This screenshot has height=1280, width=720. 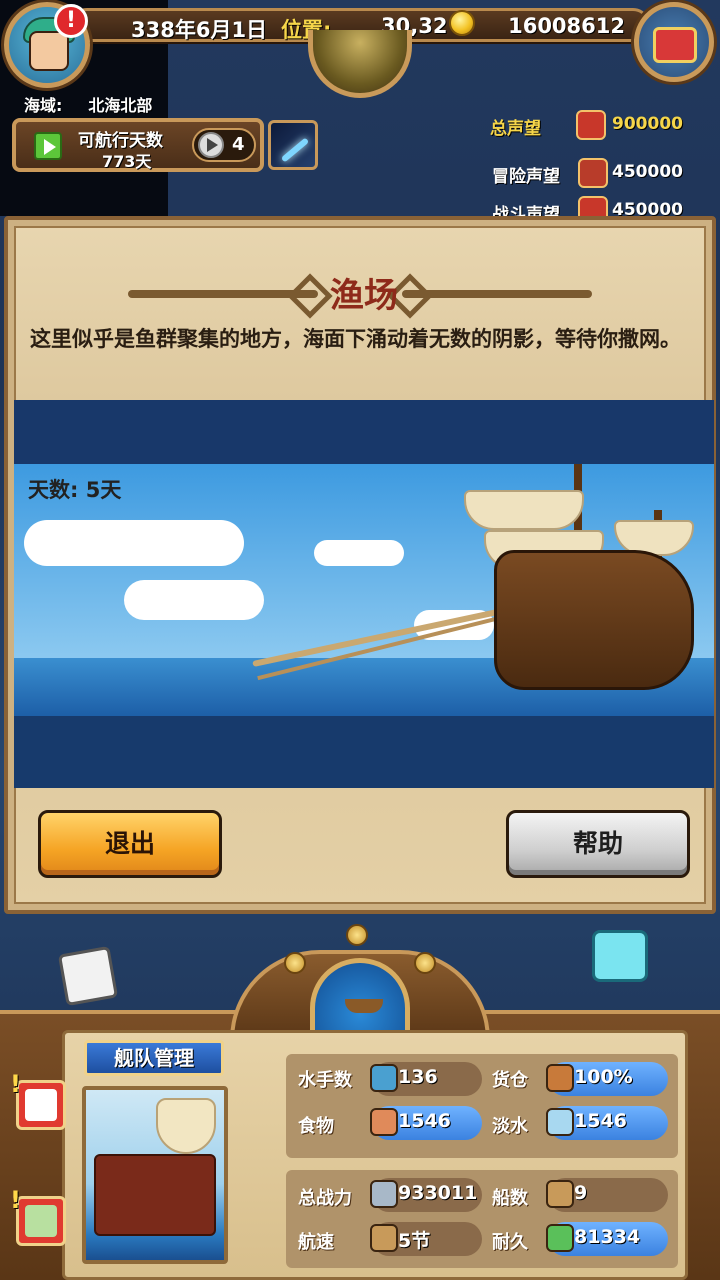 I want to click on white-cube-mascot-icon, so click(x=88, y=976).